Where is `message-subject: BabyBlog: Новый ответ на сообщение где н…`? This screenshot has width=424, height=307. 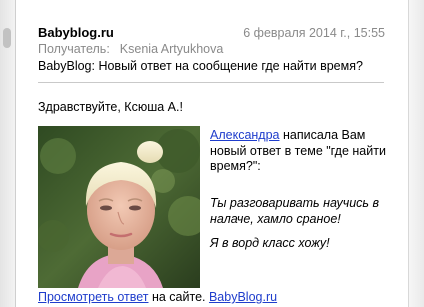 message-subject: BabyBlog: Новый ответ на сообщение где н… is located at coordinates (200, 66).